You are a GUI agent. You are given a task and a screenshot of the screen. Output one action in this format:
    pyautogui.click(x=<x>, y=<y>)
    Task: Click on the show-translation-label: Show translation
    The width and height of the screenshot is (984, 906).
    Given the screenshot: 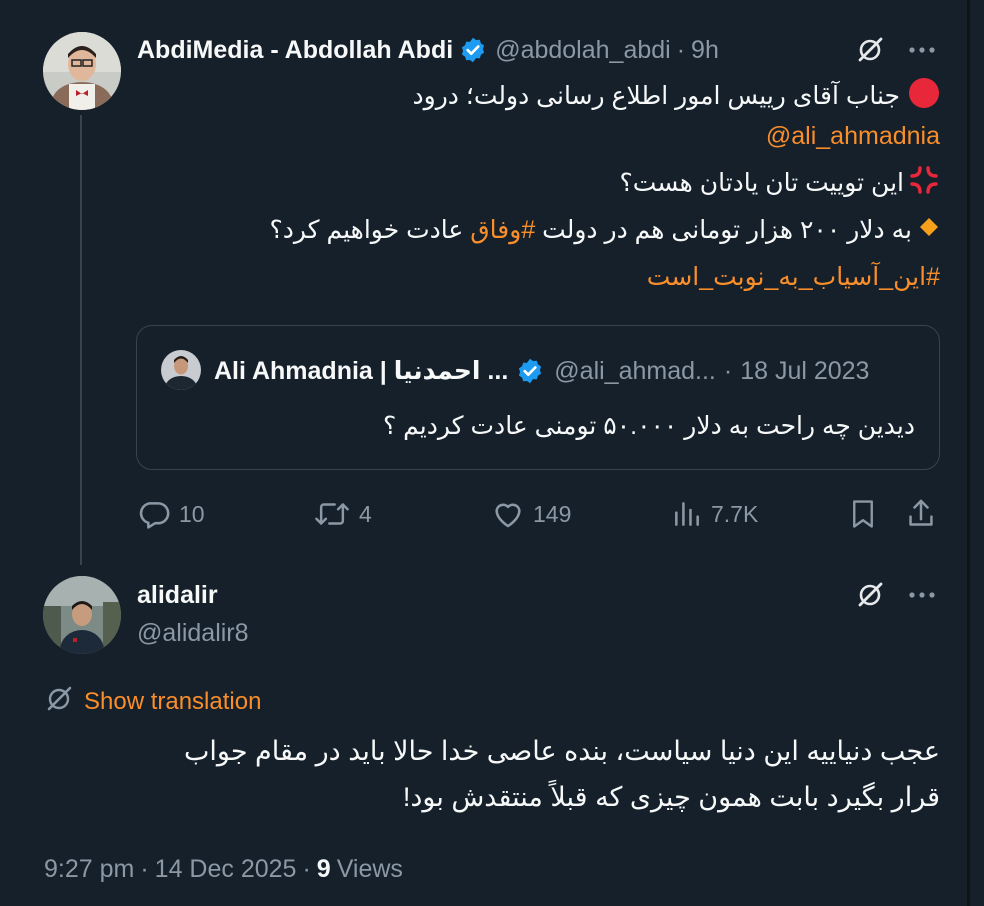 What is the action you would take?
    pyautogui.click(x=172, y=702)
    